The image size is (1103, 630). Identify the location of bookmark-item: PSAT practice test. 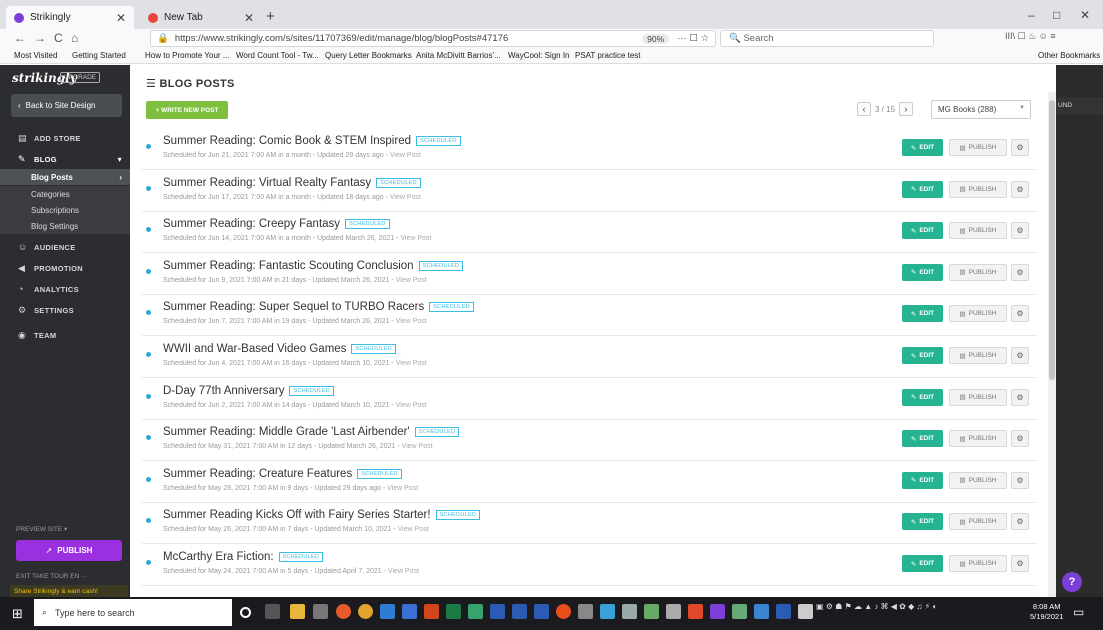
(608, 55).